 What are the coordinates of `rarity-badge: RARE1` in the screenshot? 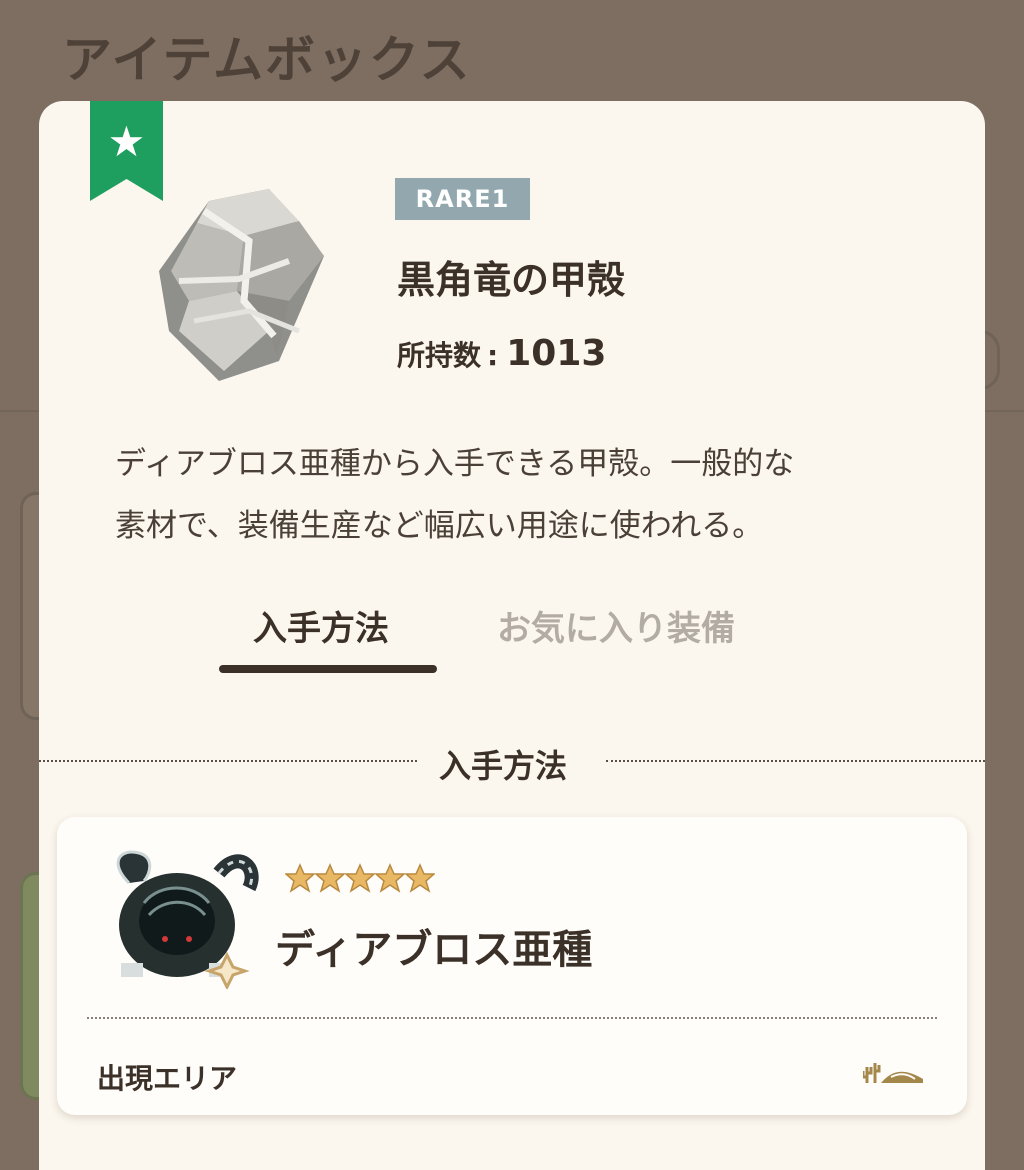 It's located at (462, 199).